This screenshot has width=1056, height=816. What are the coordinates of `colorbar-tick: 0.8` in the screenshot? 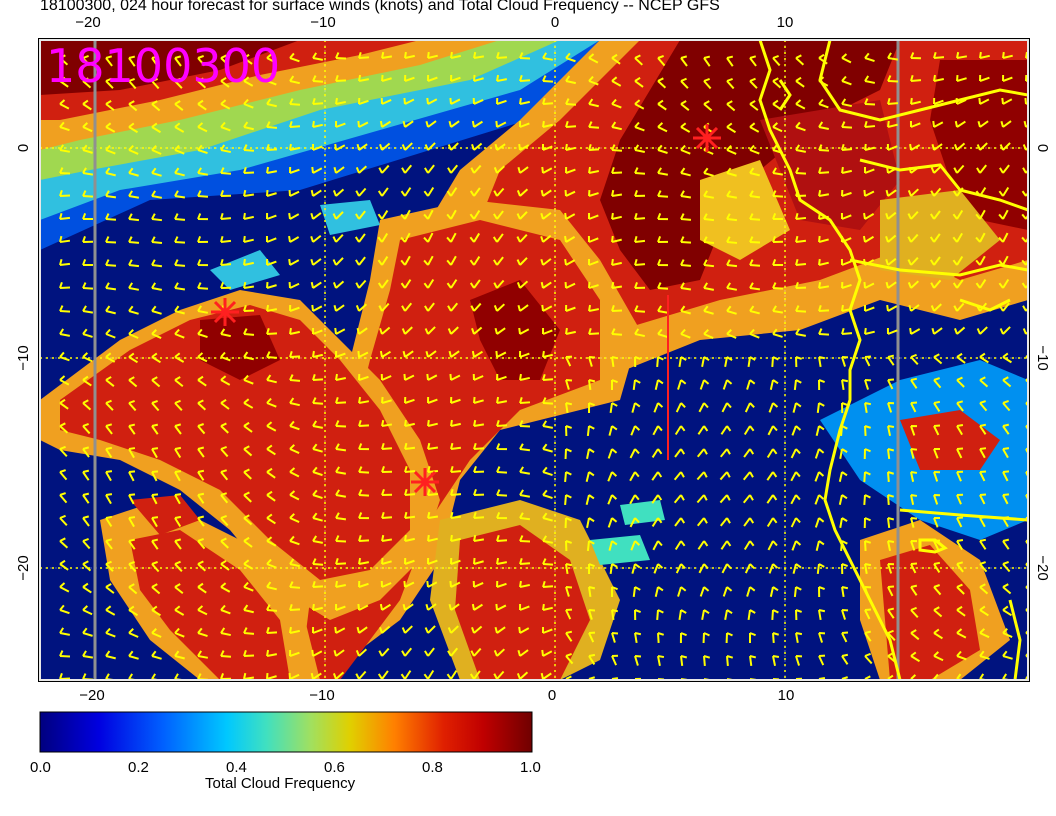 It's located at (432, 767).